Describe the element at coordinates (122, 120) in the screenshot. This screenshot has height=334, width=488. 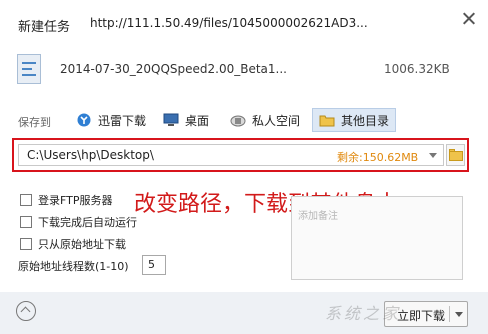
I see `save-option-label: 迅雷下载` at that location.